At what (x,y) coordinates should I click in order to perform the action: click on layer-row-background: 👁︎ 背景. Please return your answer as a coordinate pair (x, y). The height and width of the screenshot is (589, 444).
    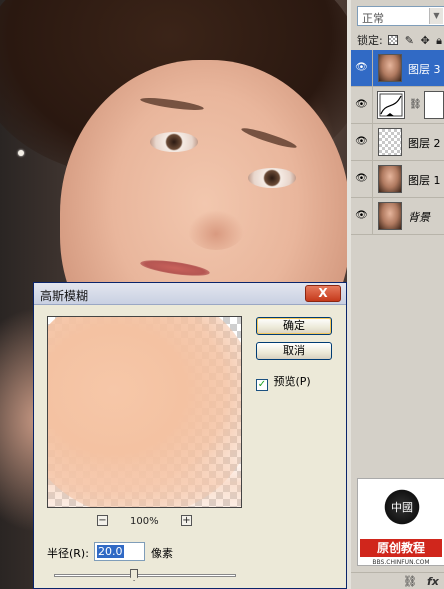
    Looking at the image, I should click on (397, 216).